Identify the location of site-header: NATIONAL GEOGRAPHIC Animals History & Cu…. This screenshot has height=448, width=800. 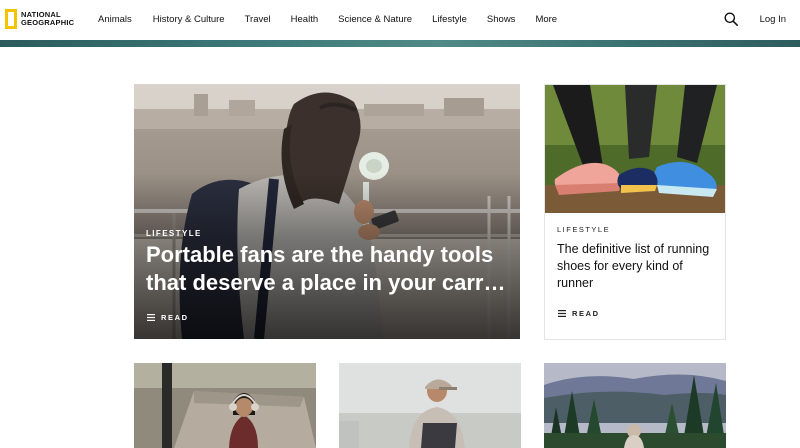
(400, 20).